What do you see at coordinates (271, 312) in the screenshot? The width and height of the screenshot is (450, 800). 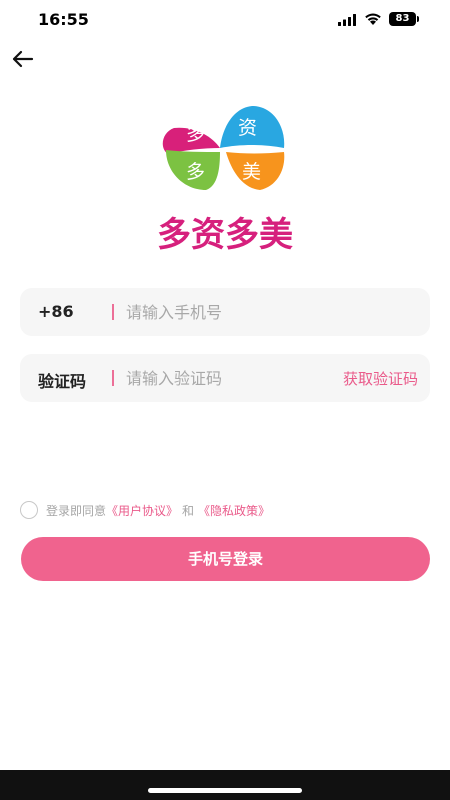 I see `phone-input` at bounding box center [271, 312].